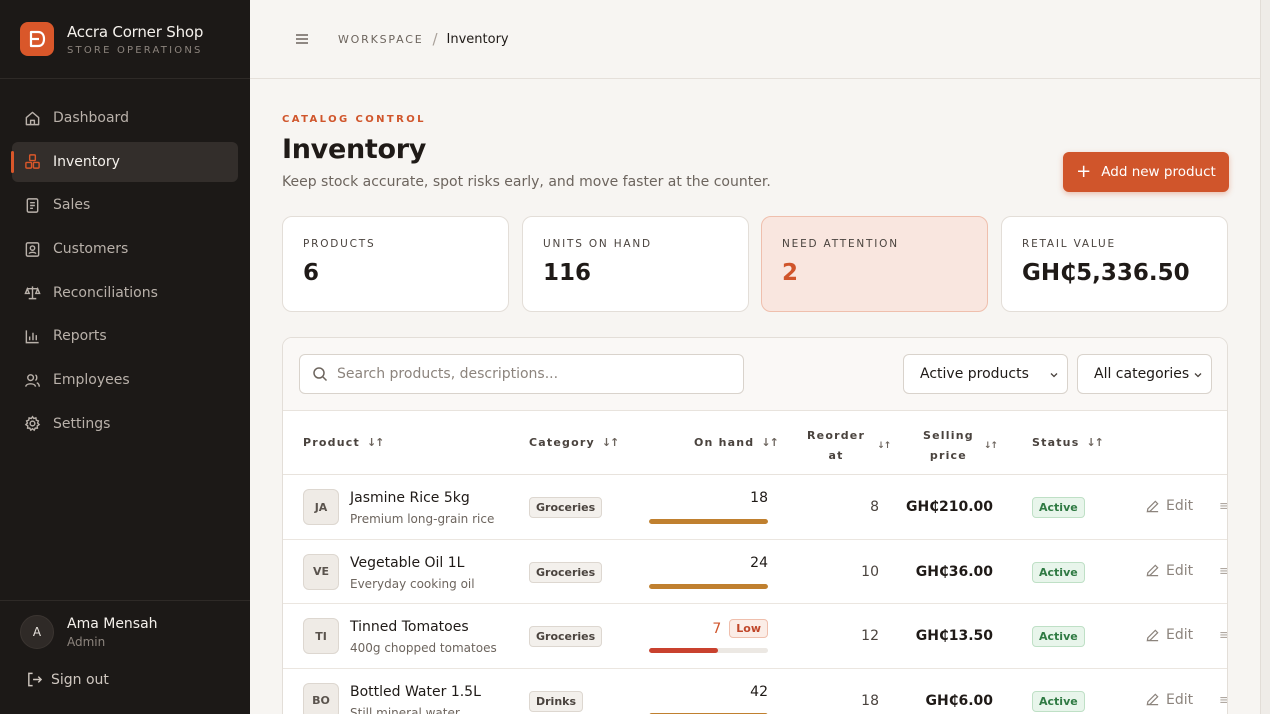 This screenshot has height=714, width=1270. I want to click on sidebar-item-reports: Reports, so click(125, 336).